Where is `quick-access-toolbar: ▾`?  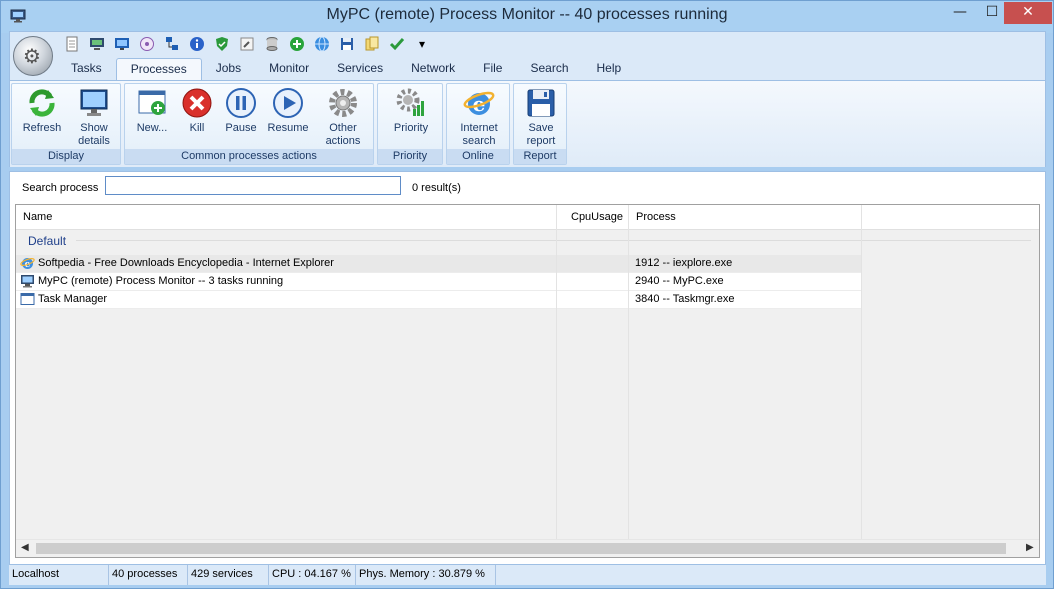 quick-access-toolbar: ▾ is located at coordinates (247, 44).